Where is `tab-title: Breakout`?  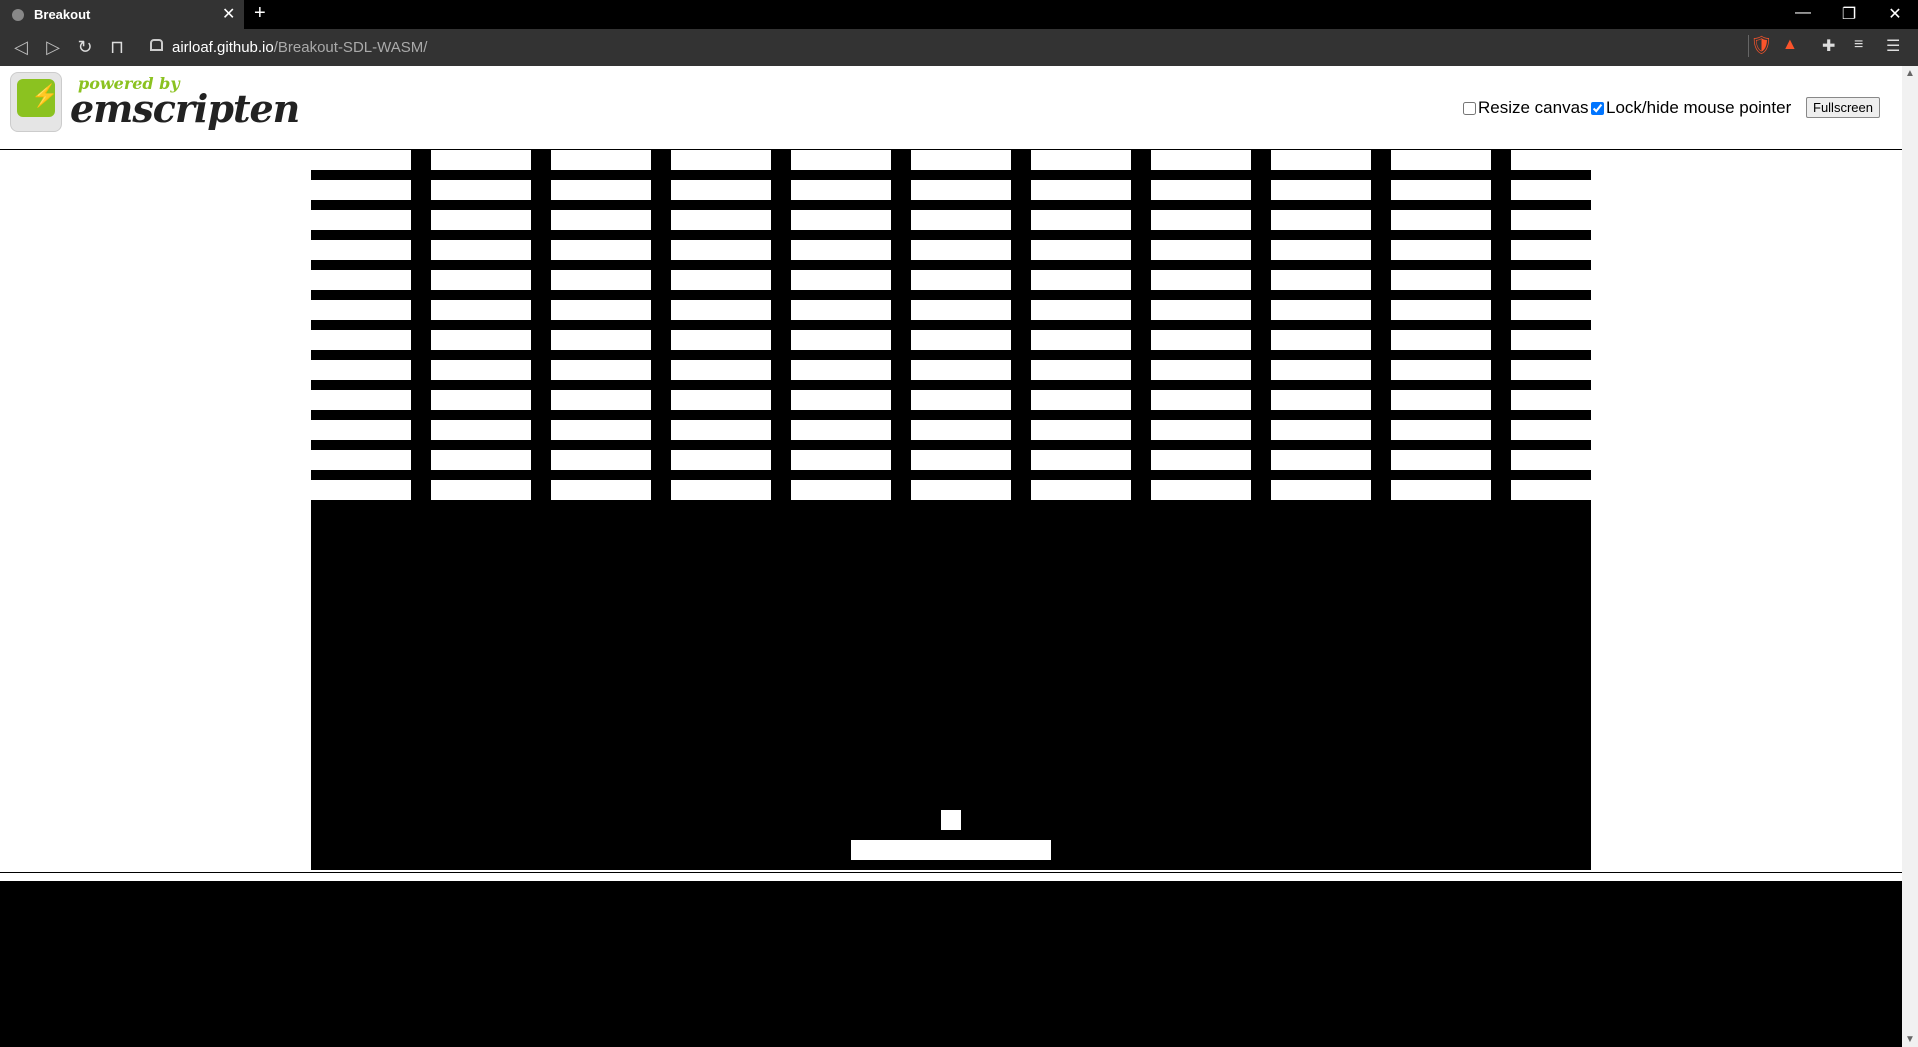
tab-title: Breakout is located at coordinates (62, 14).